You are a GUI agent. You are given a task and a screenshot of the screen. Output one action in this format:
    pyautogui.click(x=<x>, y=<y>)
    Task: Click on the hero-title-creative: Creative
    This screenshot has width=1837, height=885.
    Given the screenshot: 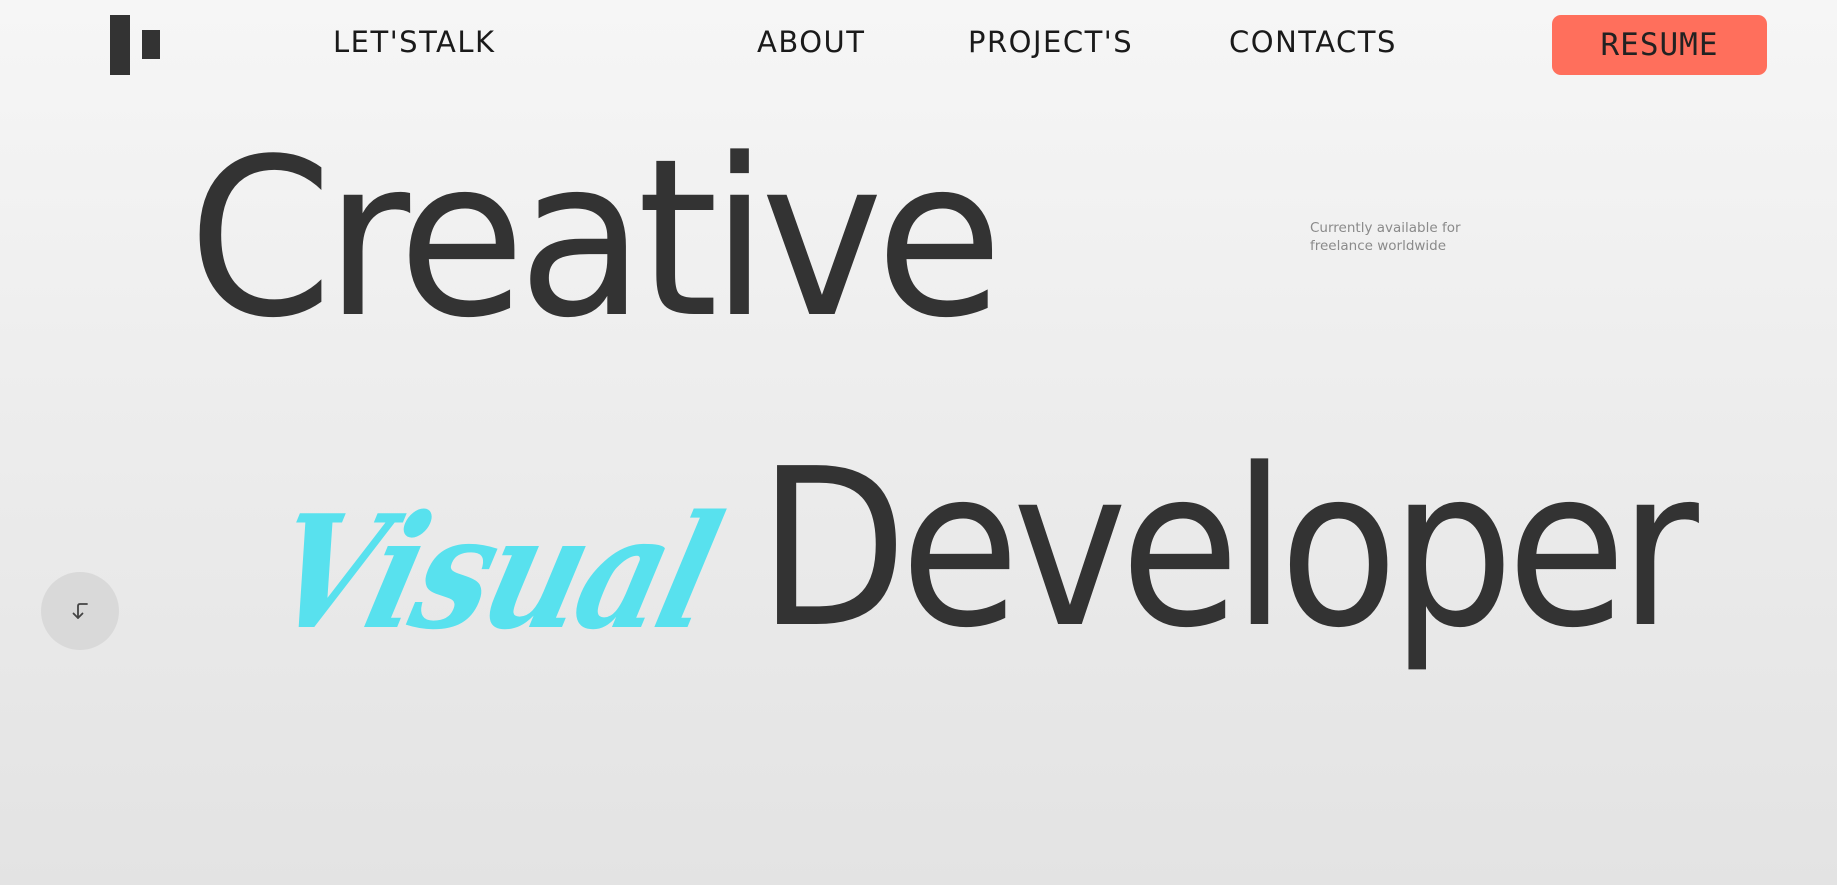 What is the action you would take?
    pyautogui.click(x=595, y=239)
    